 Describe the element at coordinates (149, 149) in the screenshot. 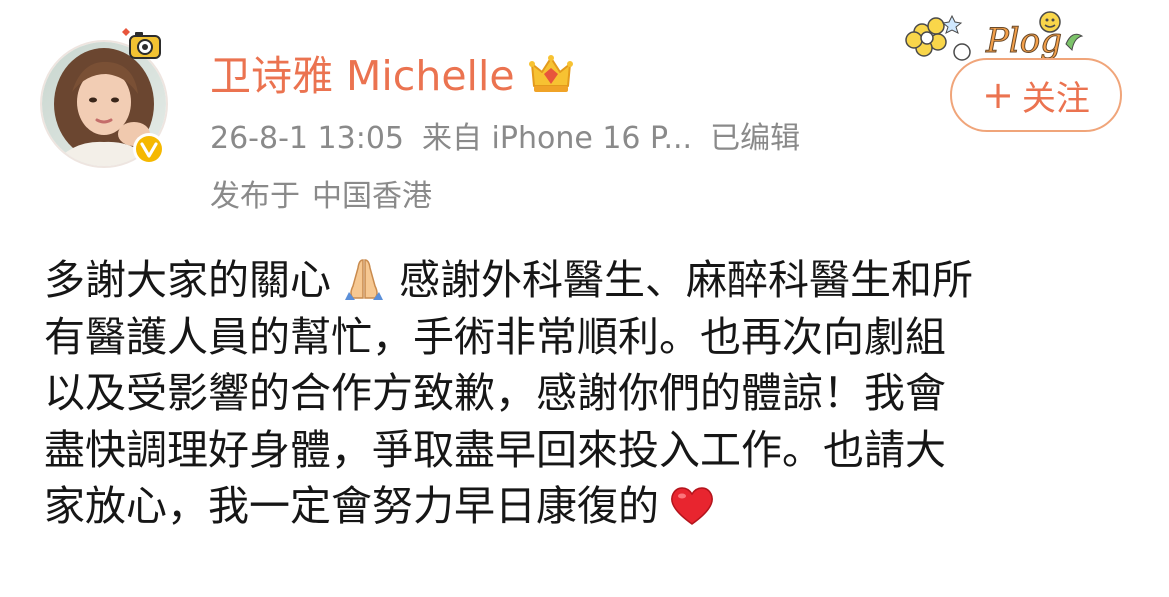

I see `verified-badge-icon` at that location.